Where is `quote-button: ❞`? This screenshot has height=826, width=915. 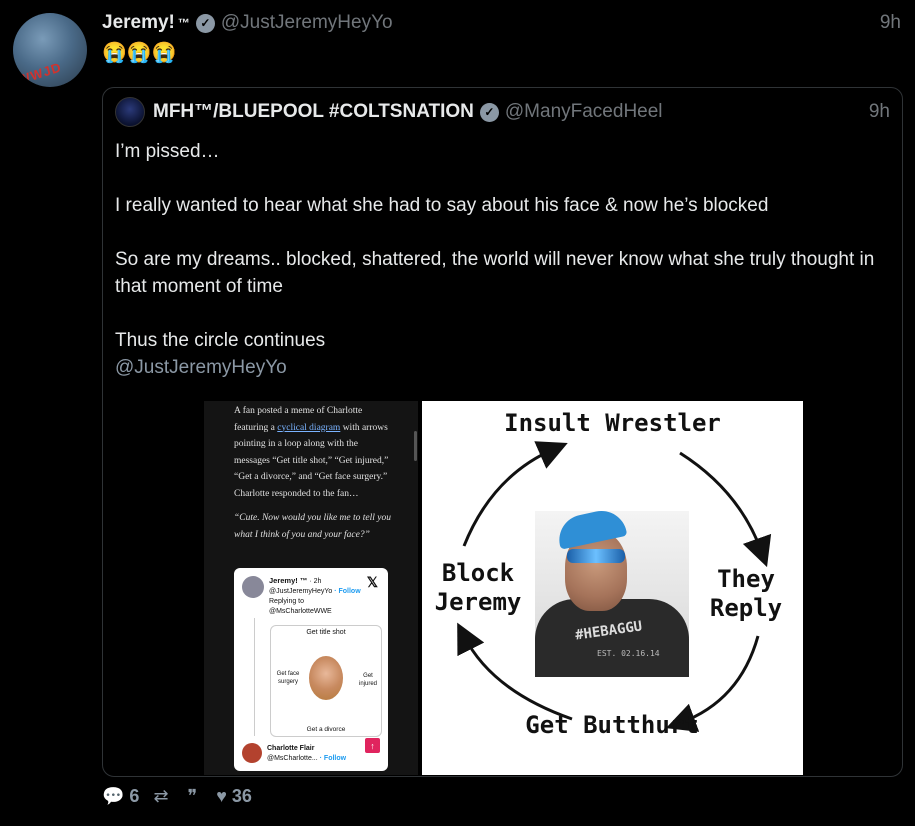 quote-button: ❞ is located at coordinates (195, 796).